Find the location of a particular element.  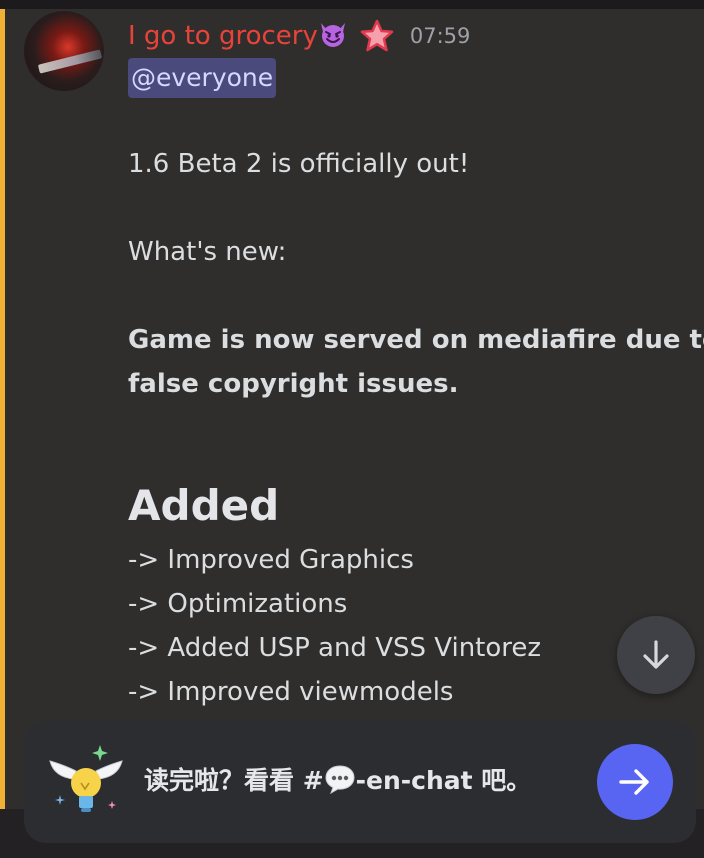

winged-lightbulb-icon is located at coordinates (86, 778).